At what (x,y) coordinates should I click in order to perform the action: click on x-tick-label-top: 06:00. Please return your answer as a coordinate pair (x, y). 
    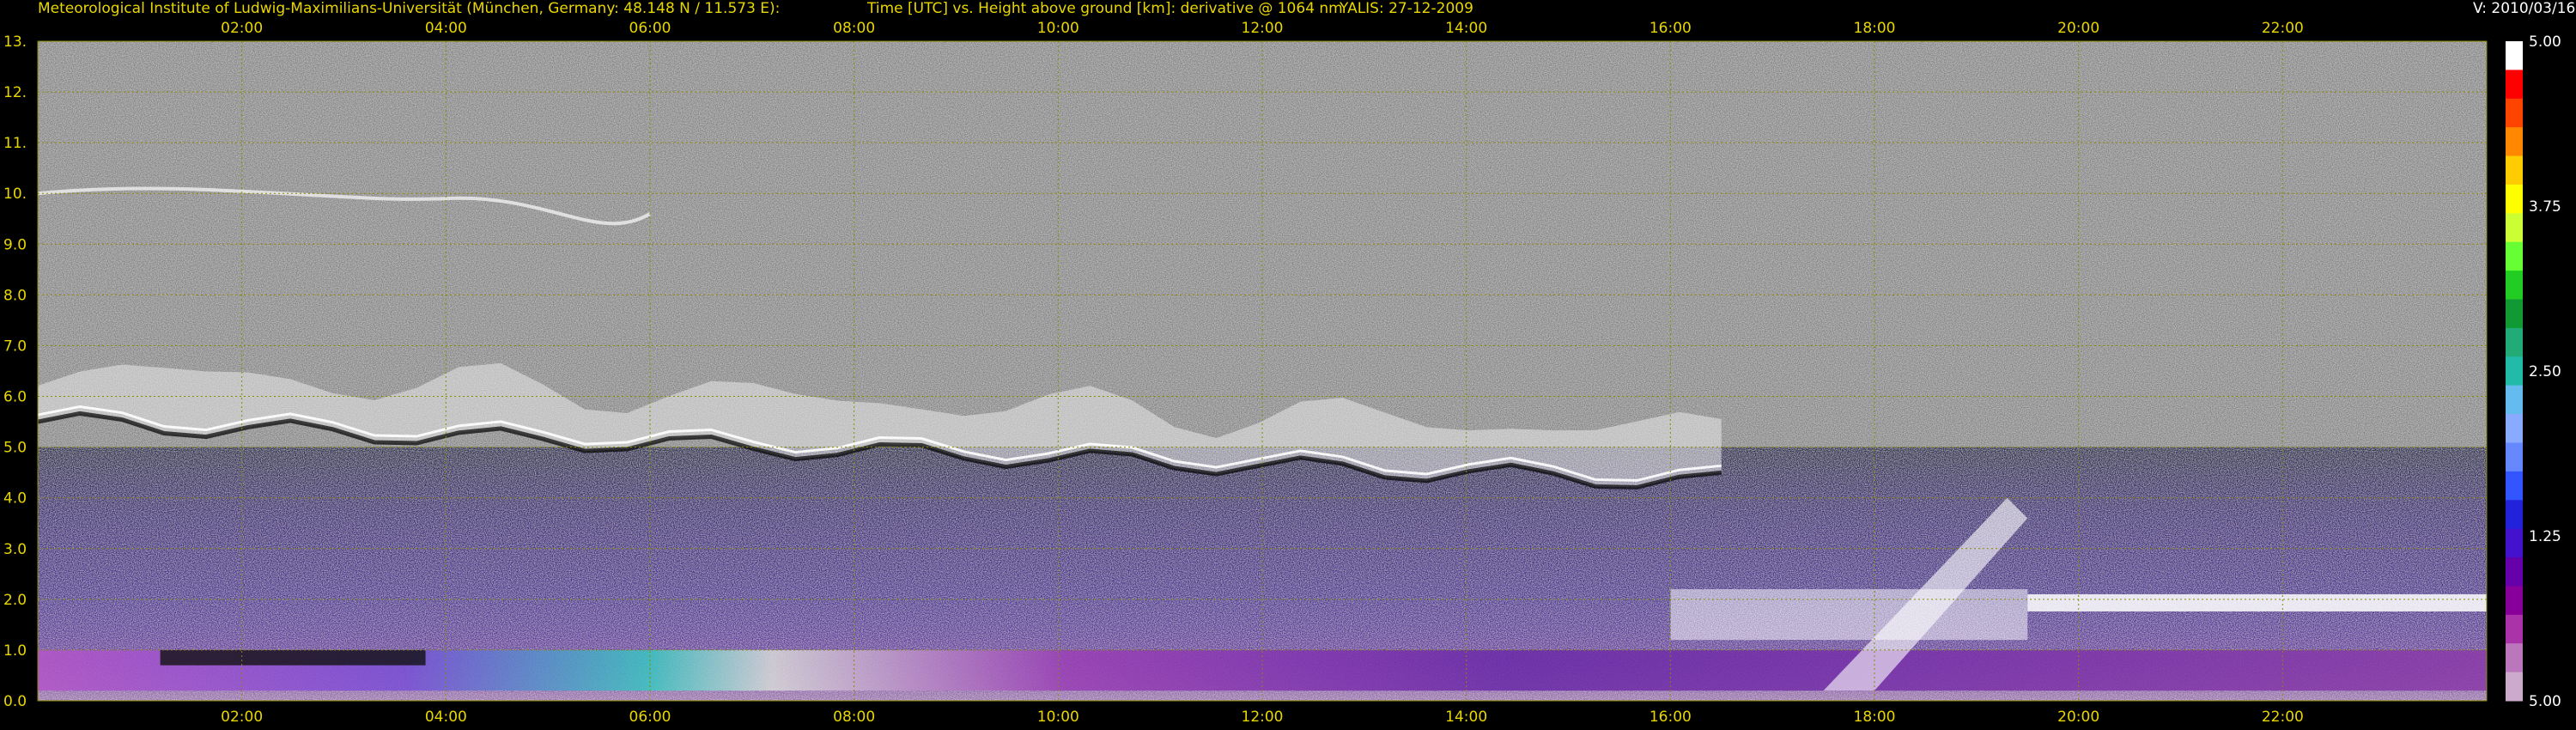
    Looking at the image, I should click on (650, 28).